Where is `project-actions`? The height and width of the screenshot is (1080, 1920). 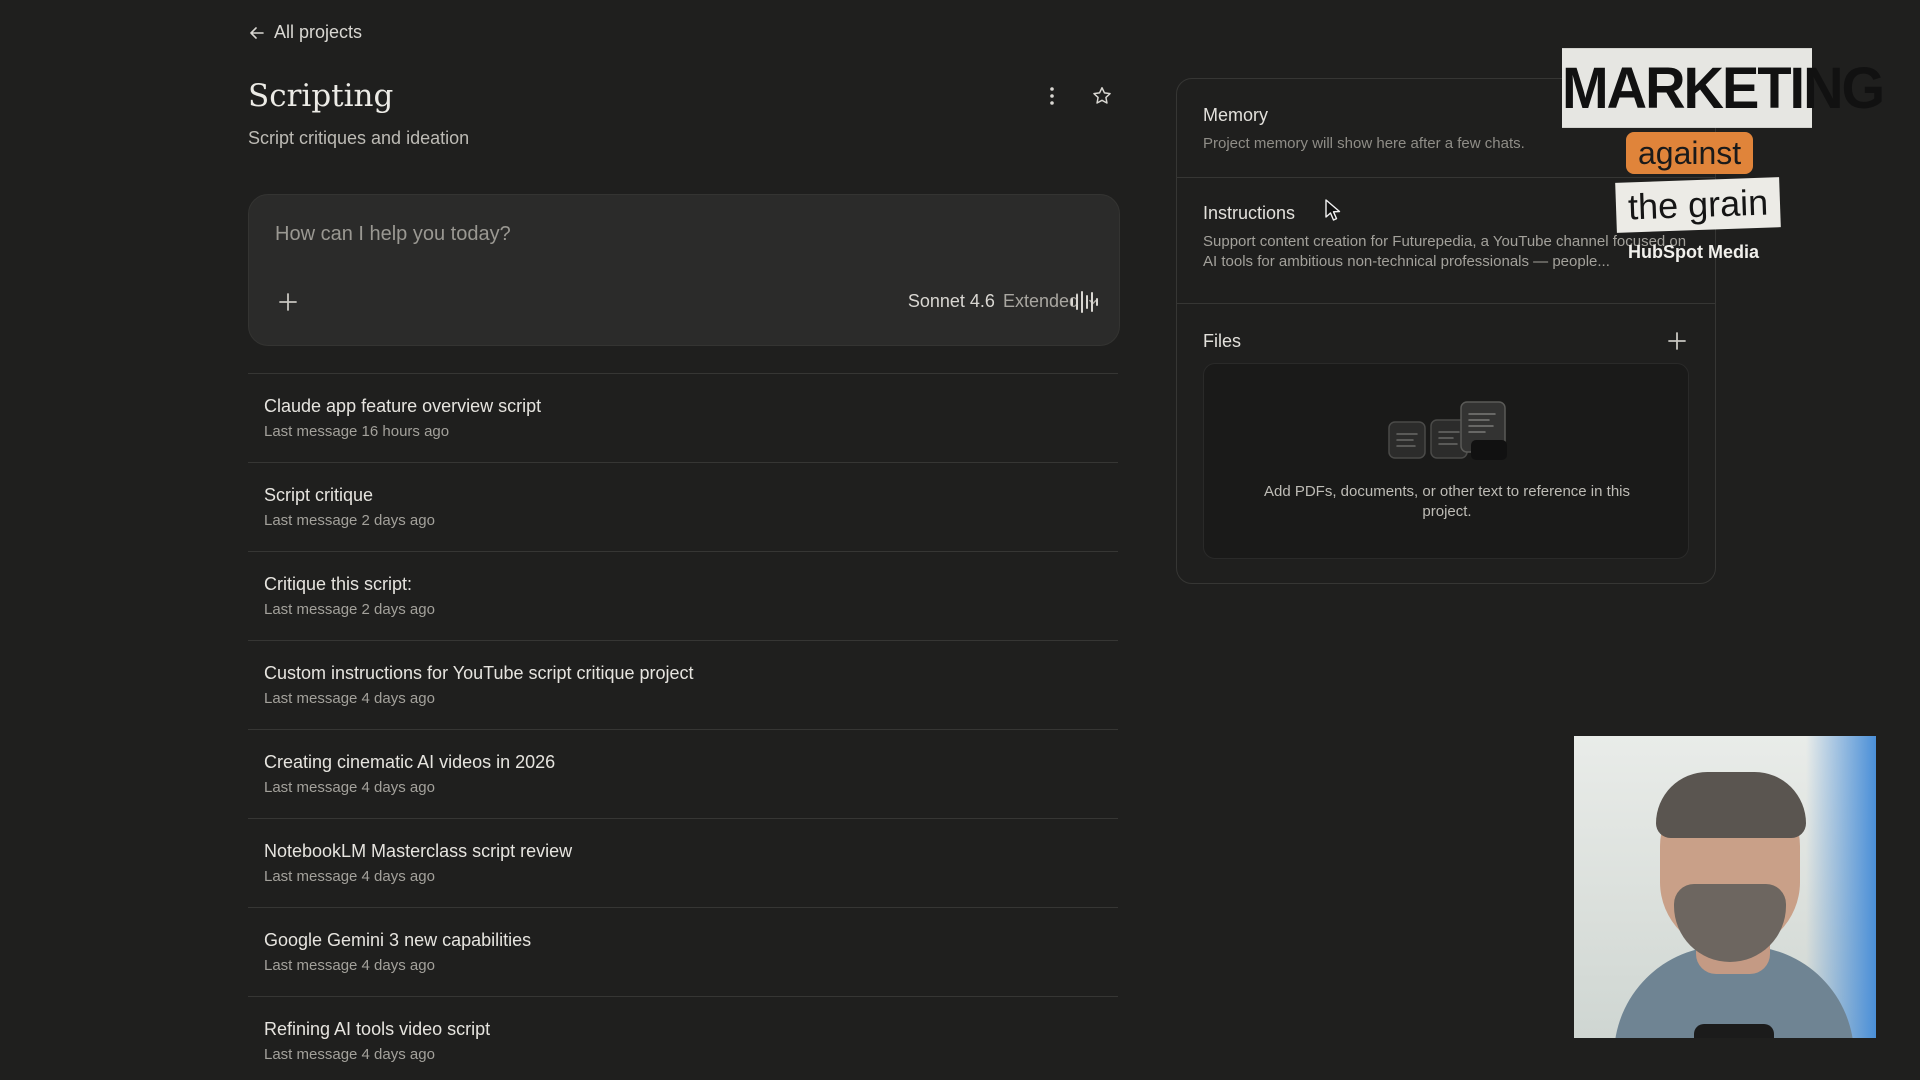 project-actions is located at coordinates (1077, 96).